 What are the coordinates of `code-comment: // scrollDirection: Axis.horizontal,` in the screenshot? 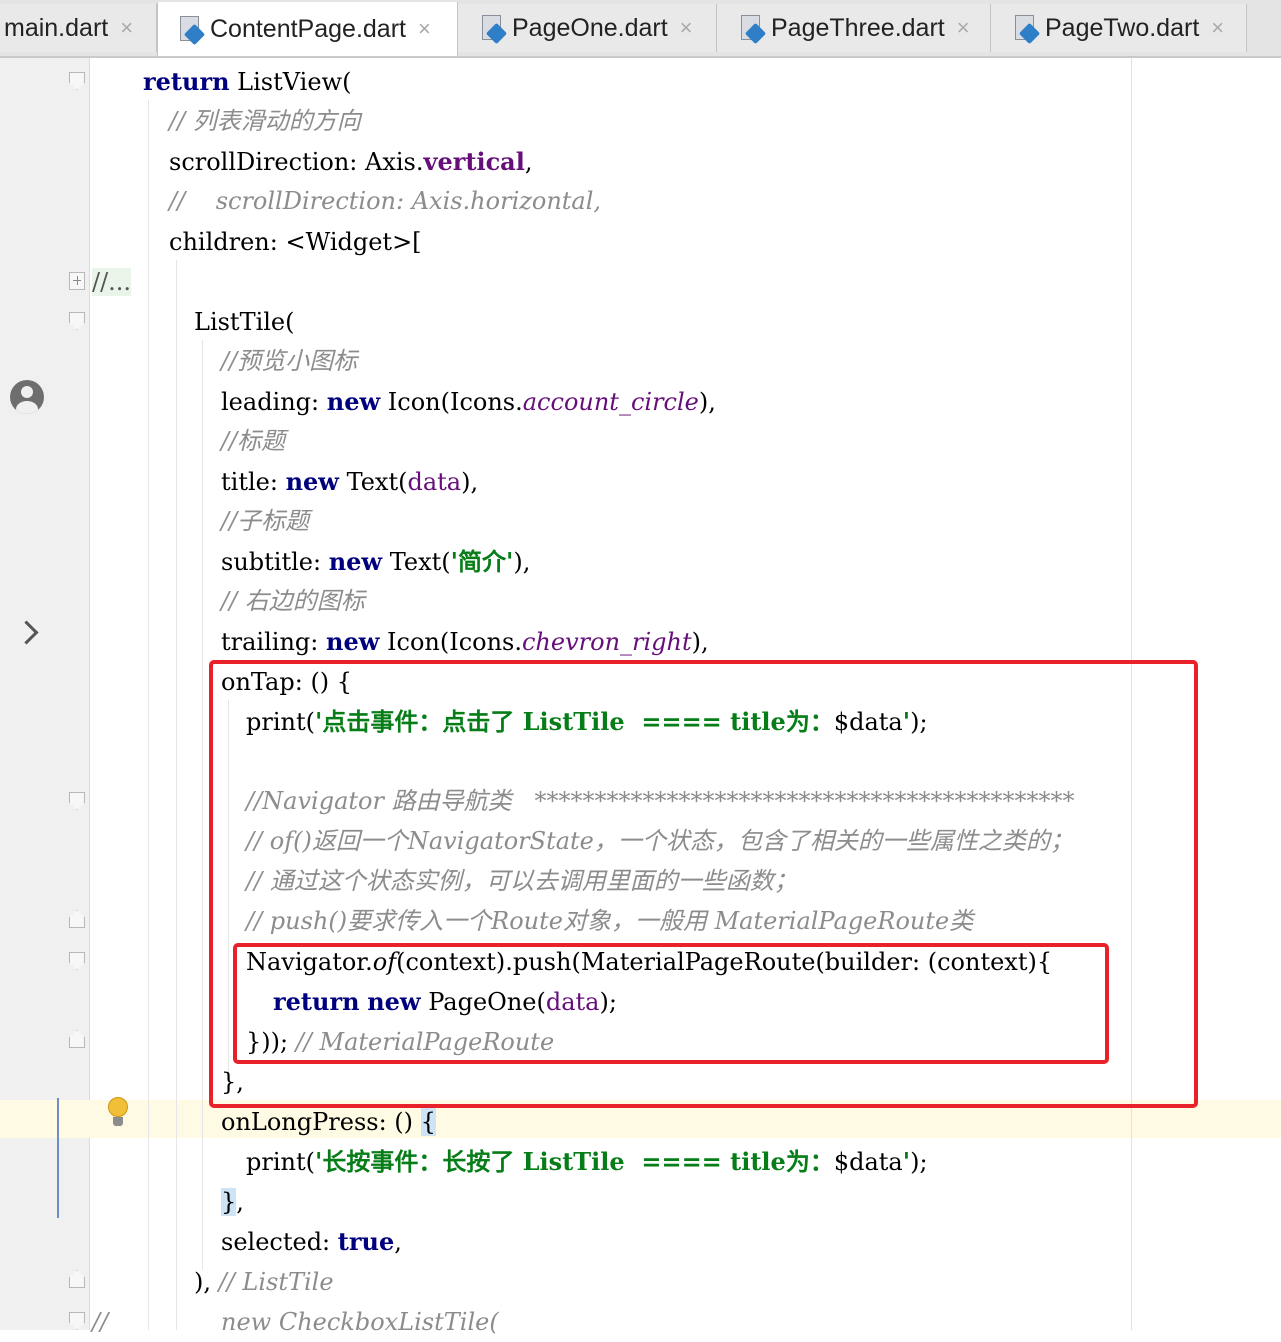 It's located at (385, 201).